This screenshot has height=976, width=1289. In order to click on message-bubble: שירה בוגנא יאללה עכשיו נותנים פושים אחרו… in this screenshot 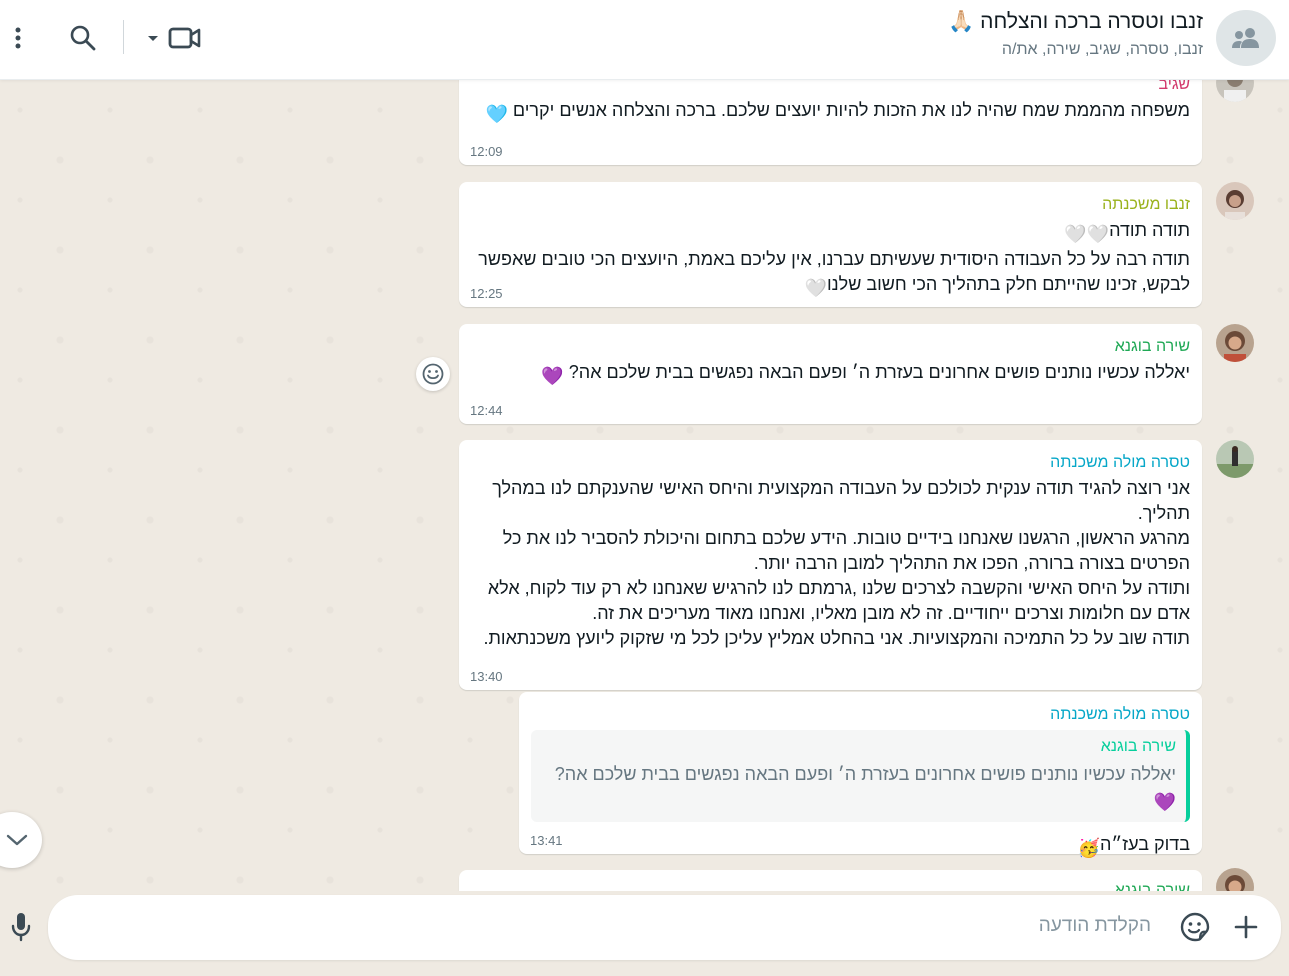, I will do `click(830, 374)`.